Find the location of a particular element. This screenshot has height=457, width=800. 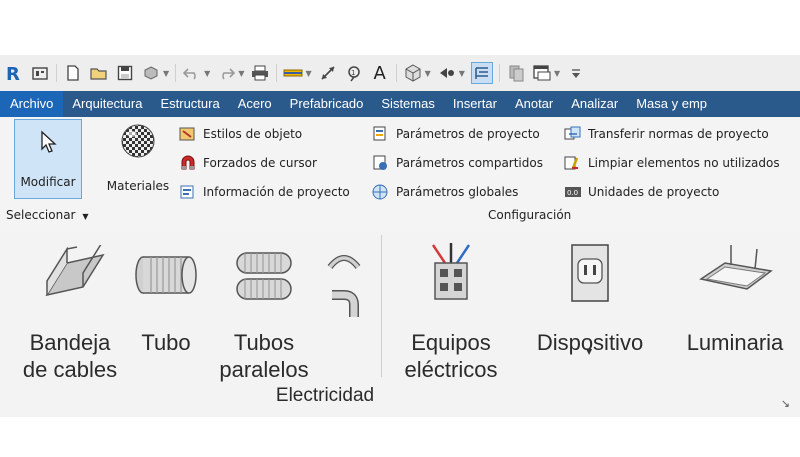

receptacle-icon is located at coordinates (590, 273).